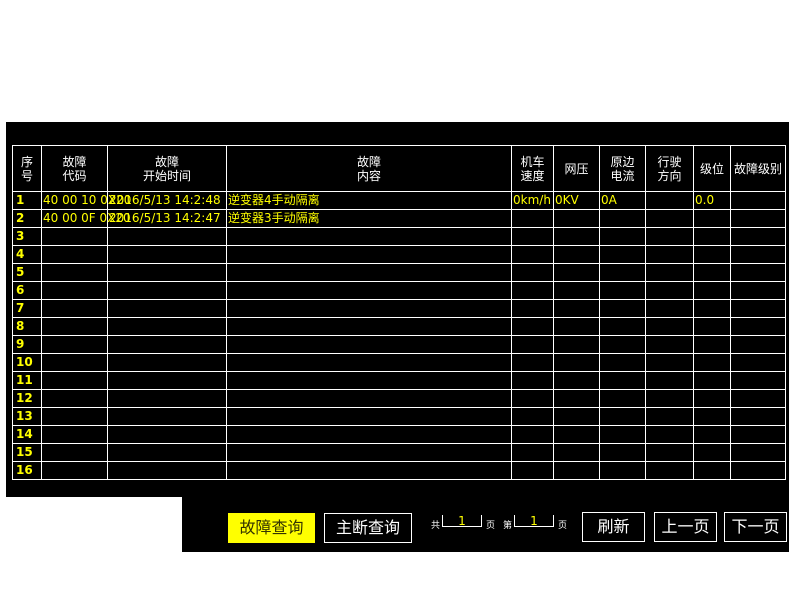 The width and height of the screenshot is (800, 596). Describe the element at coordinates (399, 416) in the screenshot. I see `table-row: 13` at that location.